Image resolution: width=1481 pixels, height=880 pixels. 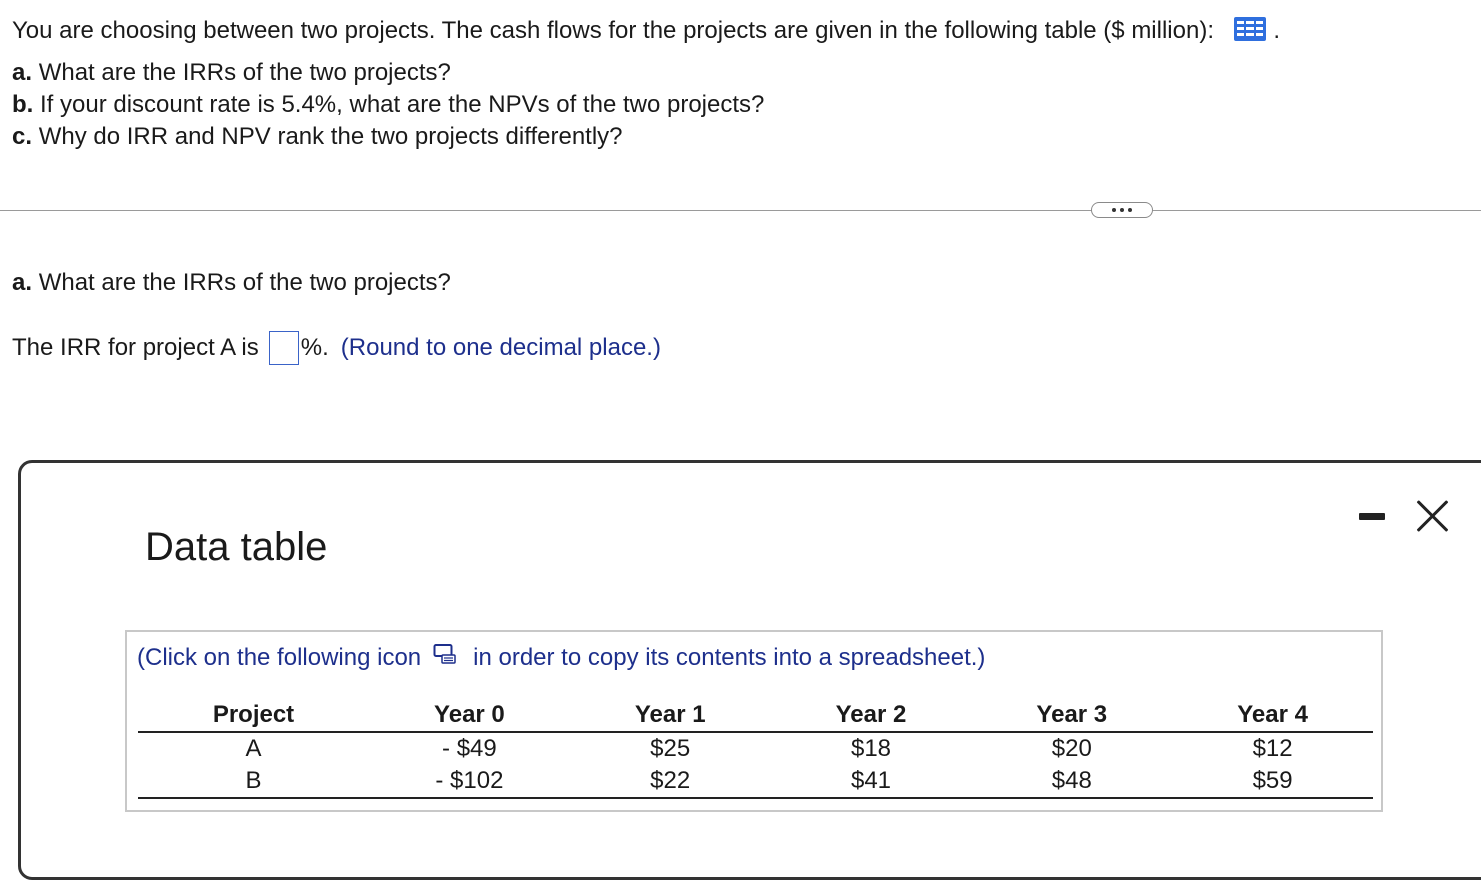 I want to click on copy-hint-before: (Click on the following icon, so click(x=279, y=657).